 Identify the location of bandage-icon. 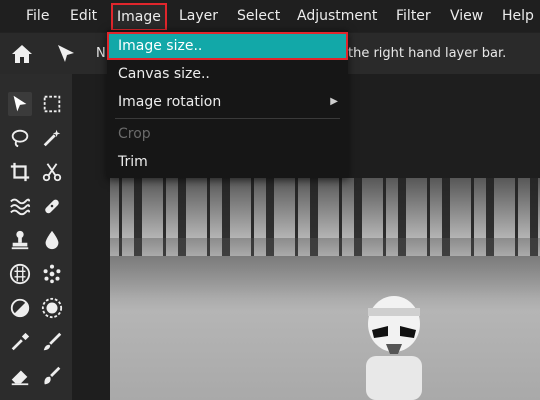
(52, 206).